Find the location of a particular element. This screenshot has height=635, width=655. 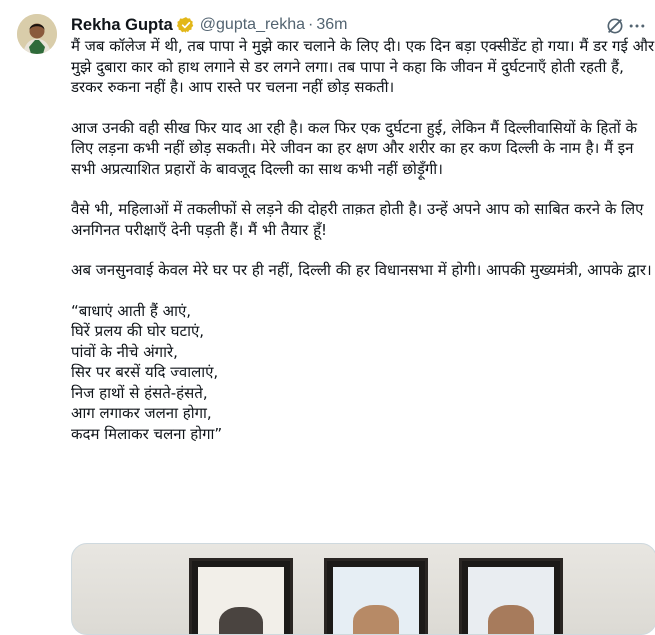

more-icon is located at coordinates (637, 26).